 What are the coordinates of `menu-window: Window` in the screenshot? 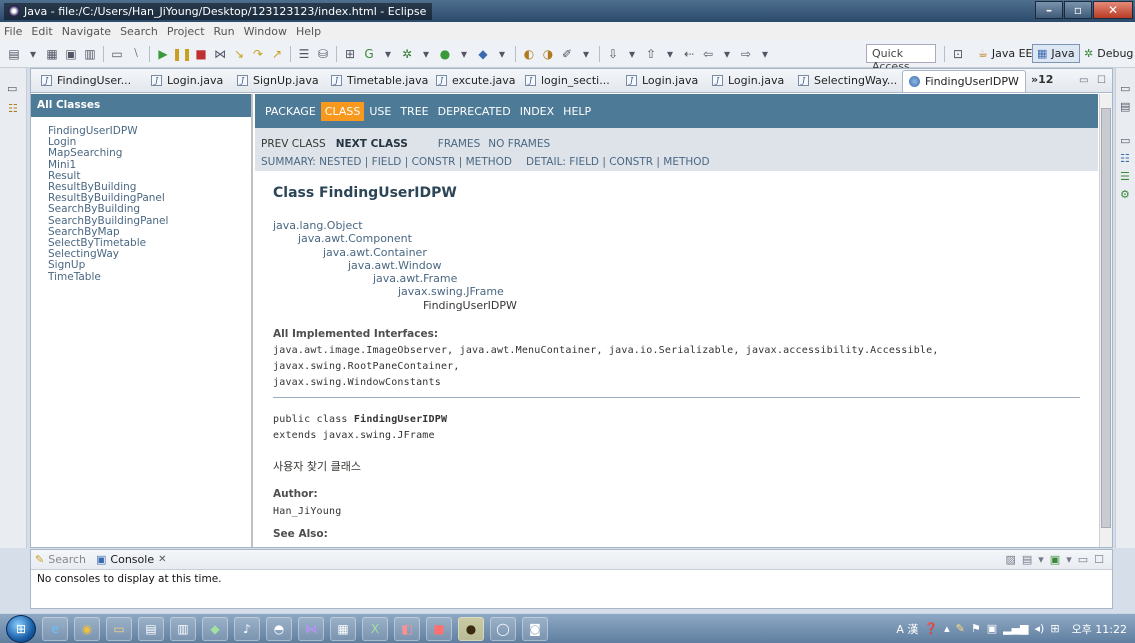 It's located at (265, 31).